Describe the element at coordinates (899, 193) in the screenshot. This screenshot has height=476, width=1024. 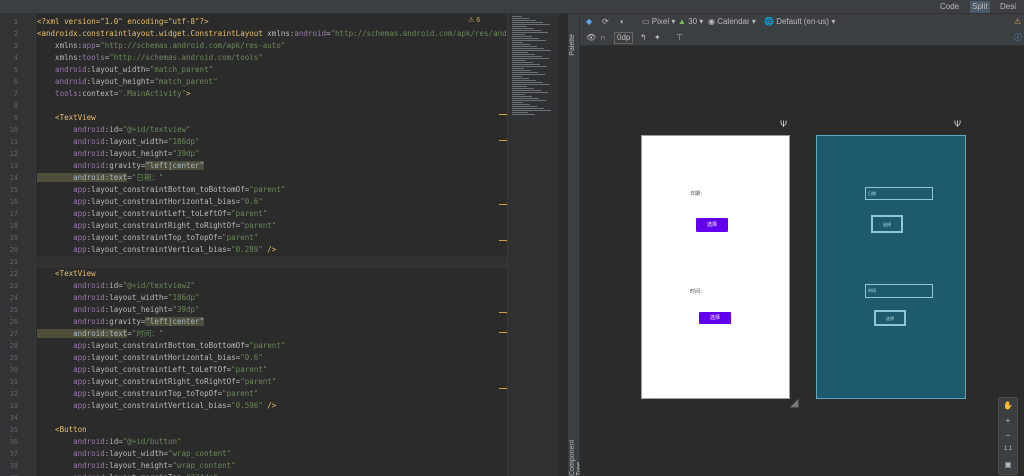
I see `blueprint-date-textview: 日期` at that location.